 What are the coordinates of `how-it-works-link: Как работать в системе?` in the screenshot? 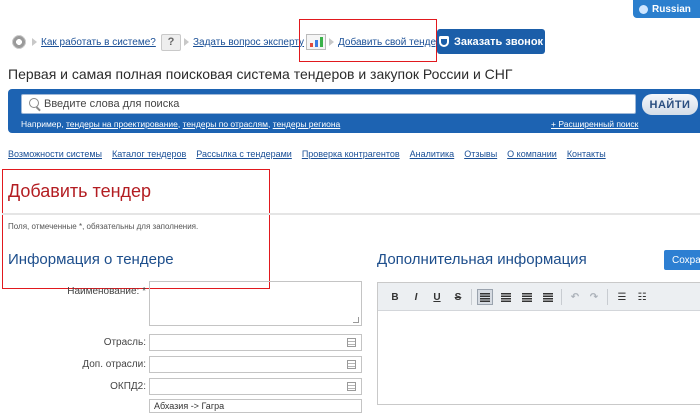 It's located at (98, 42).